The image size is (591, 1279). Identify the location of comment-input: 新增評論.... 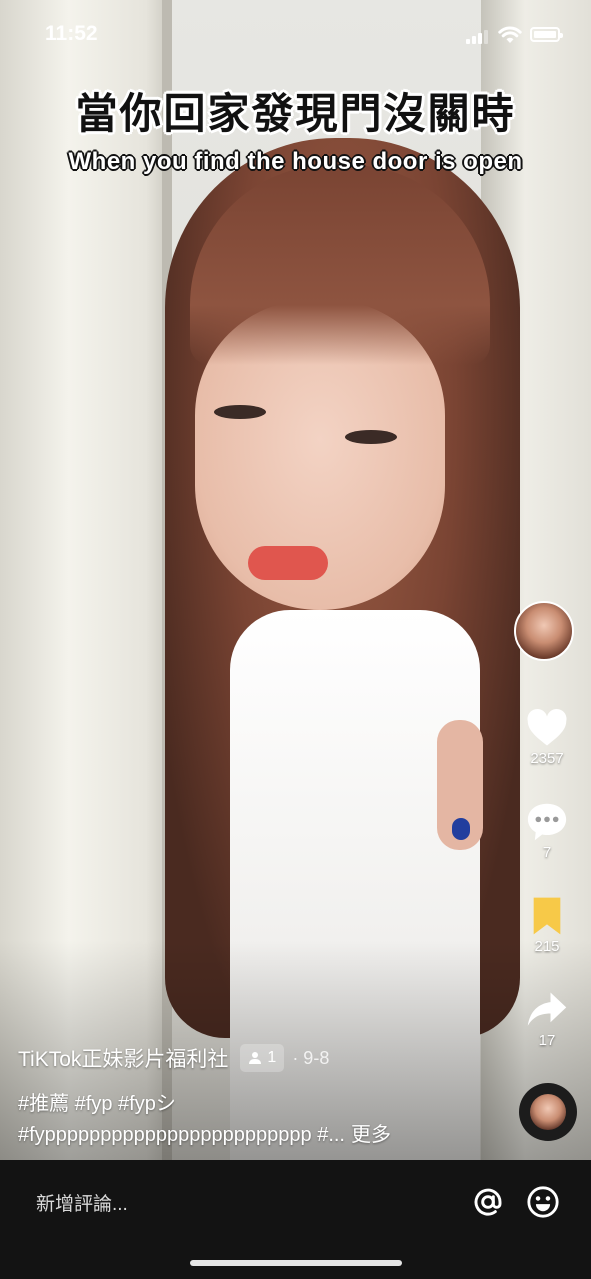
(82, 1202).